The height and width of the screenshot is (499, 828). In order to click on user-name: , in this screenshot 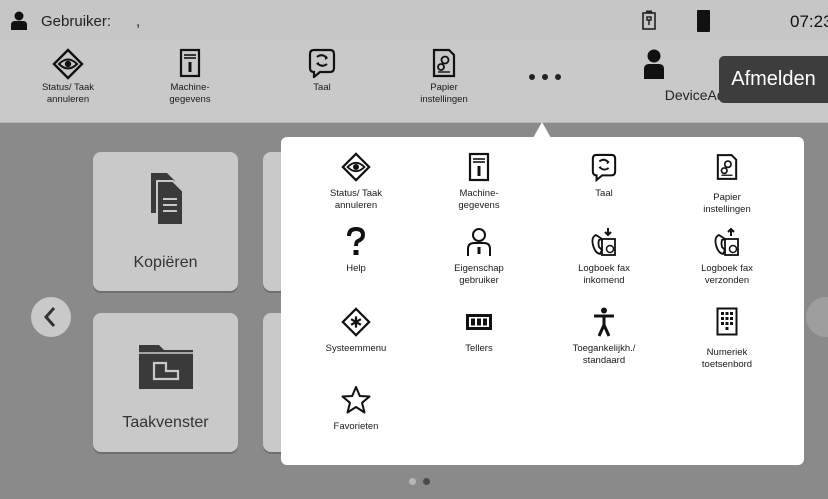, I will do `click(138, 21)`.